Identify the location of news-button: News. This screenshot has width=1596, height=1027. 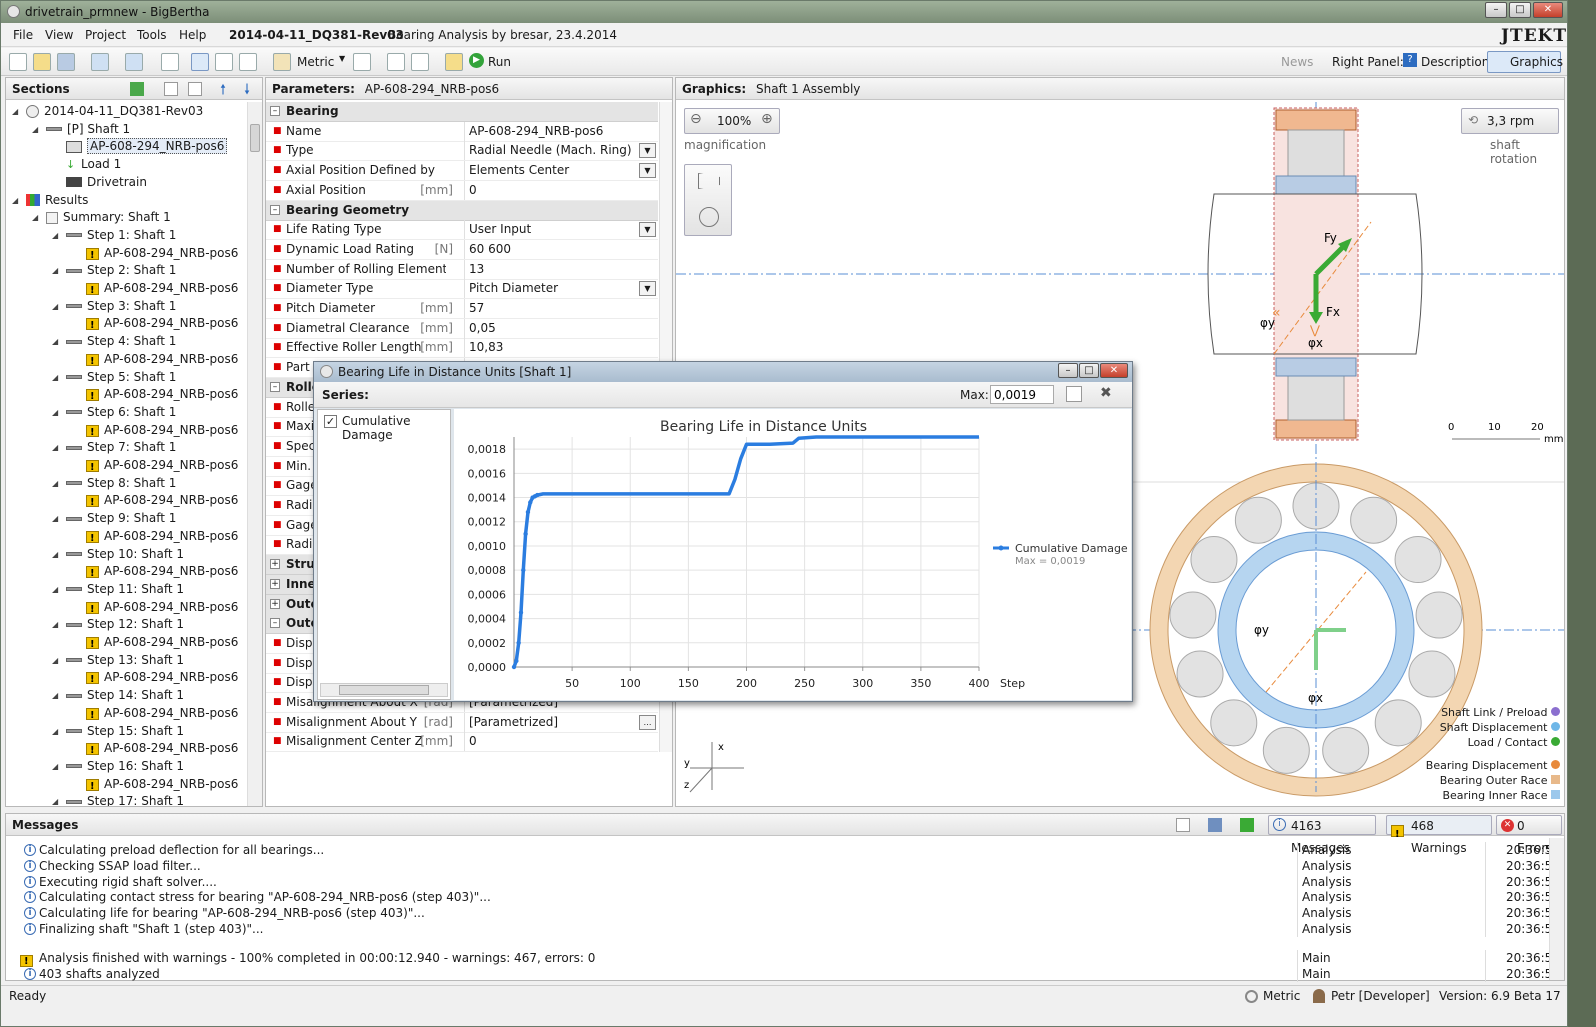
(1297, 62).